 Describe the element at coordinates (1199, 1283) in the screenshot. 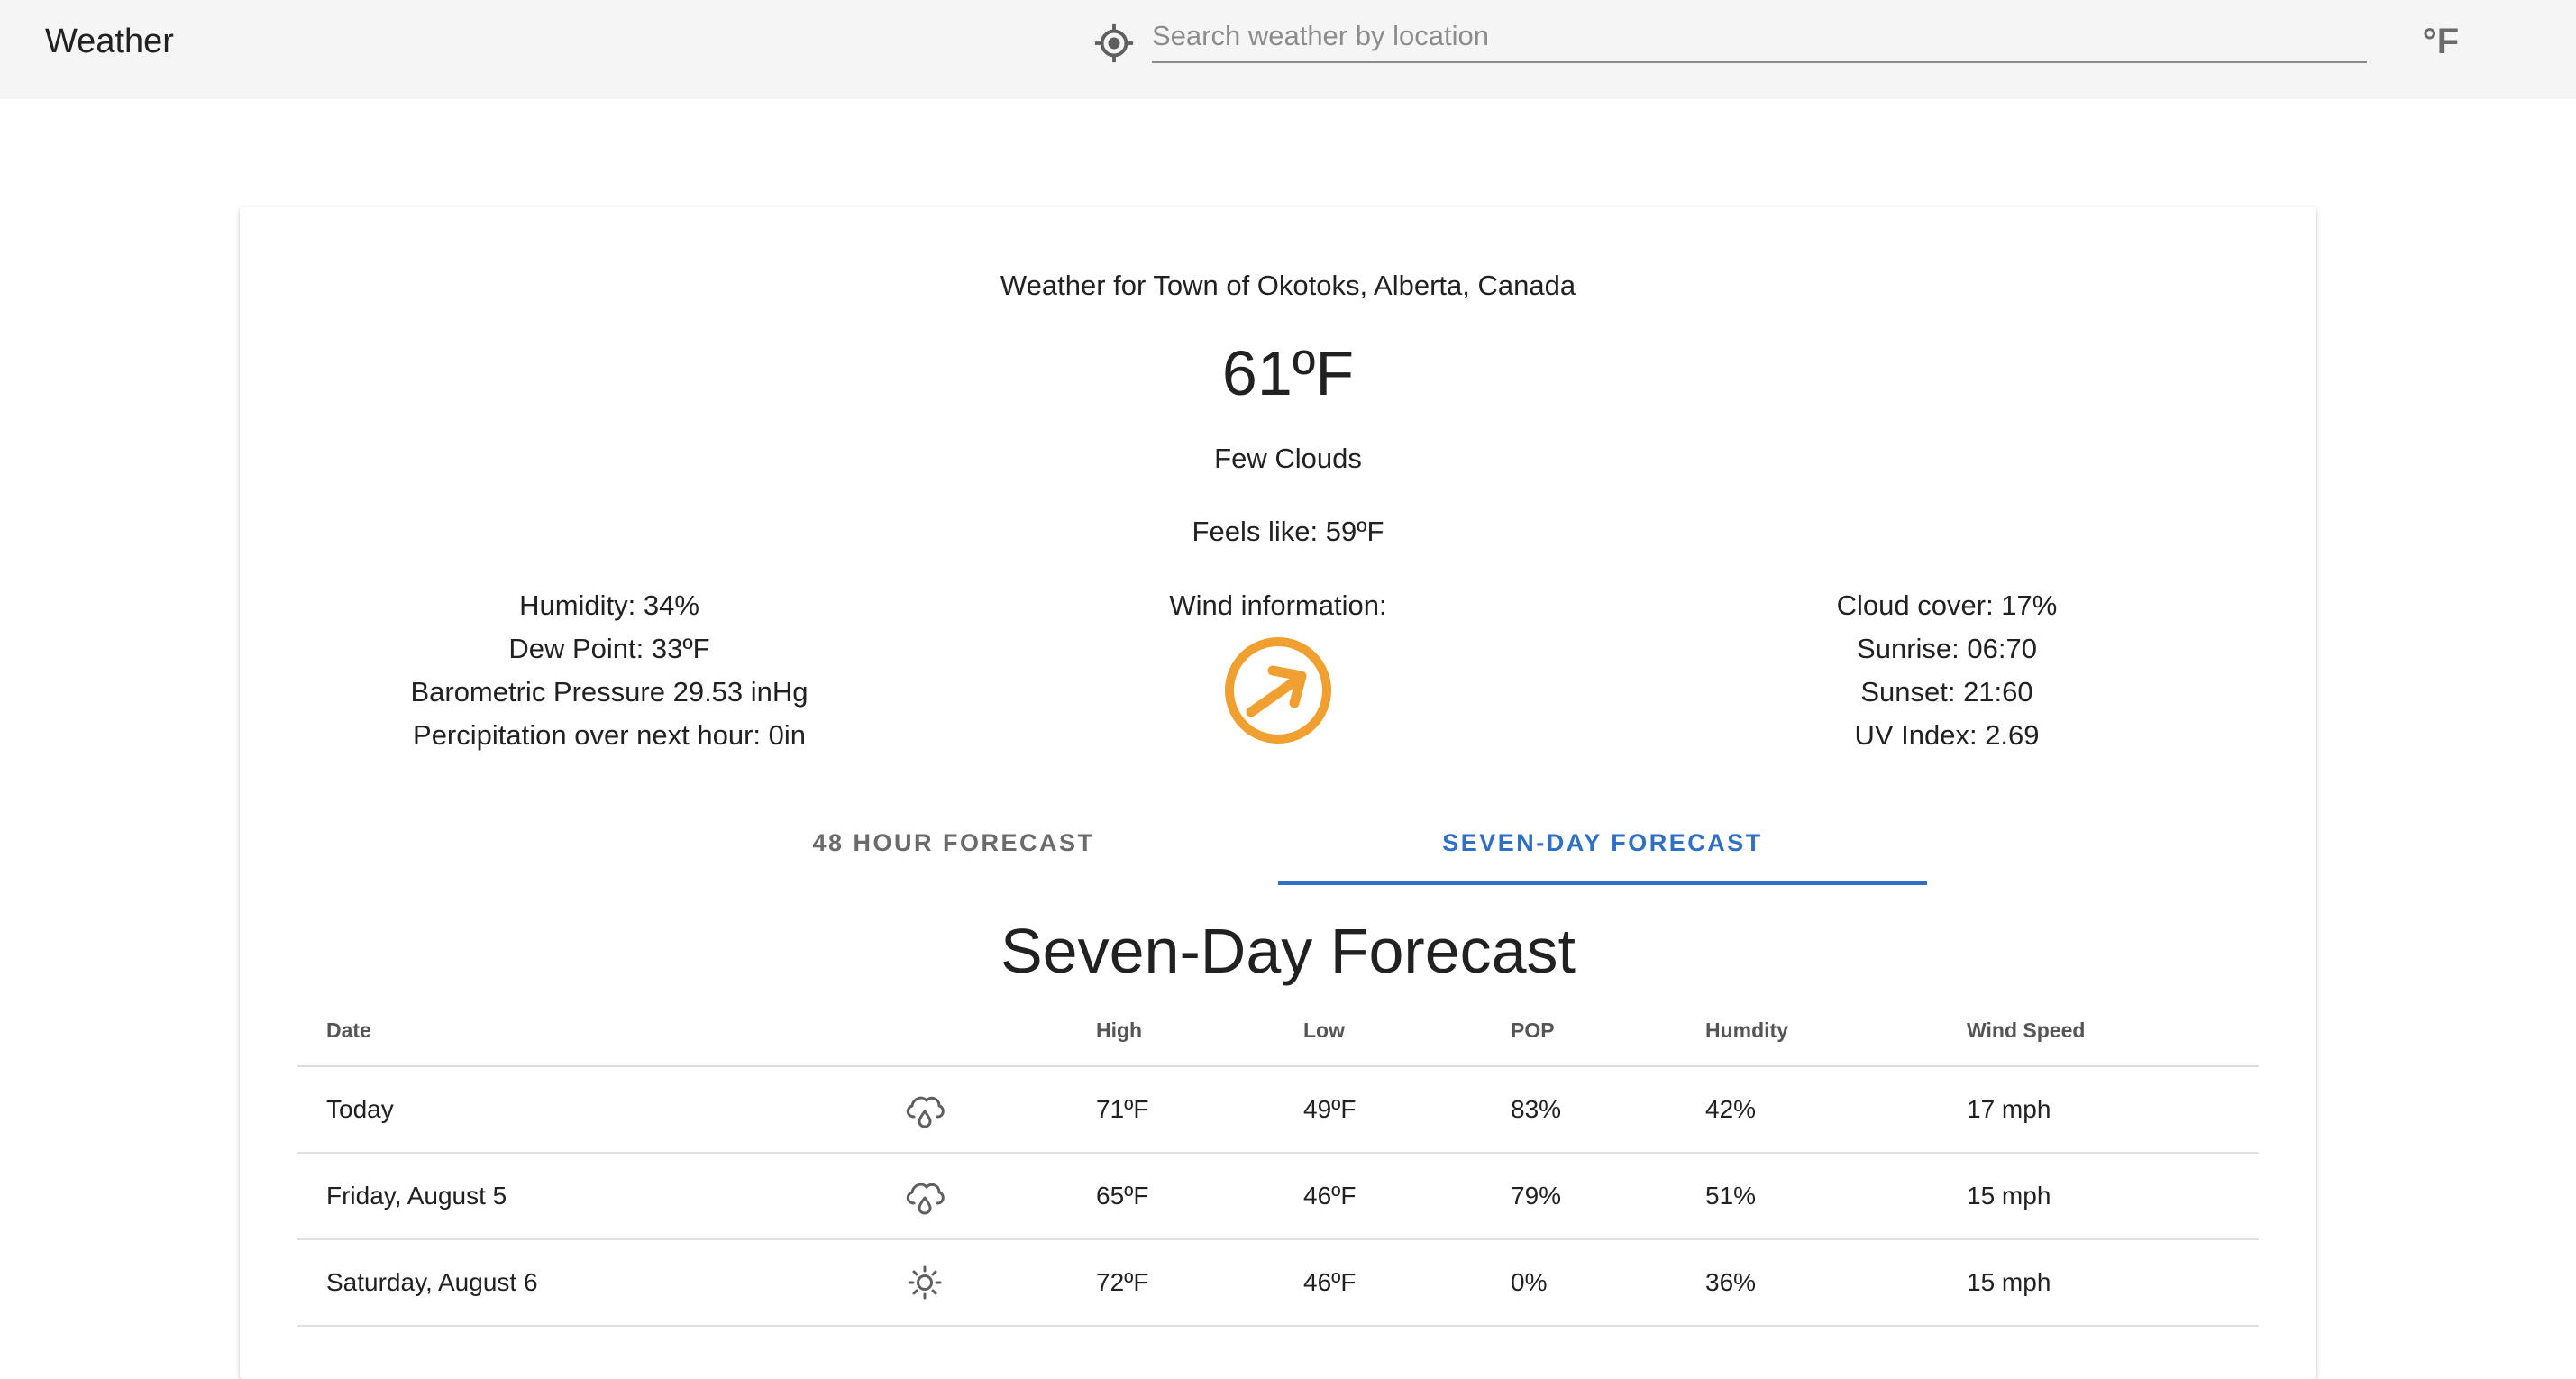

I see `row-high: 72ºF` at that location.